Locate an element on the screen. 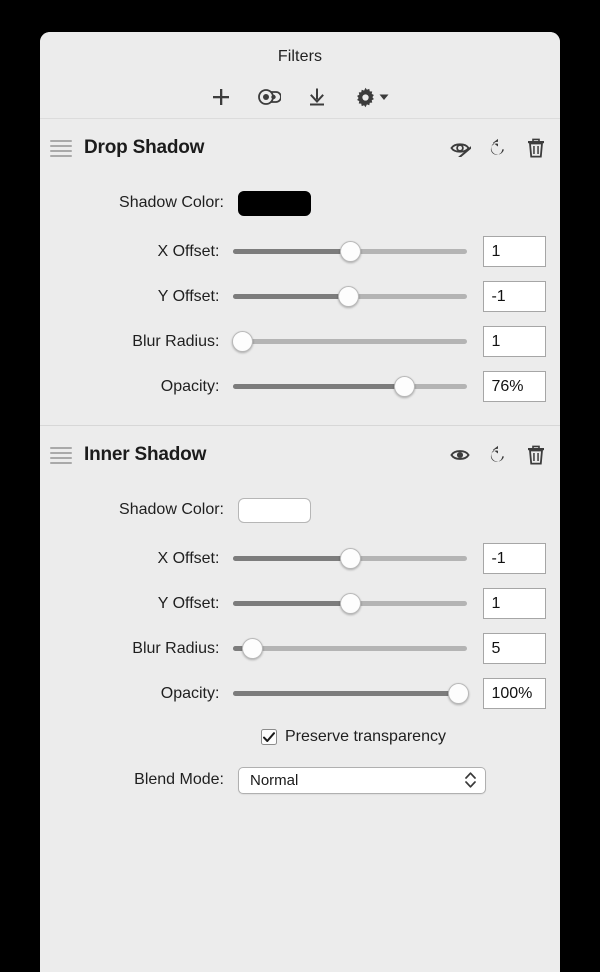 The image size is (600, 972). blur-radius-input: 5 is located at coordinates (514, 648).